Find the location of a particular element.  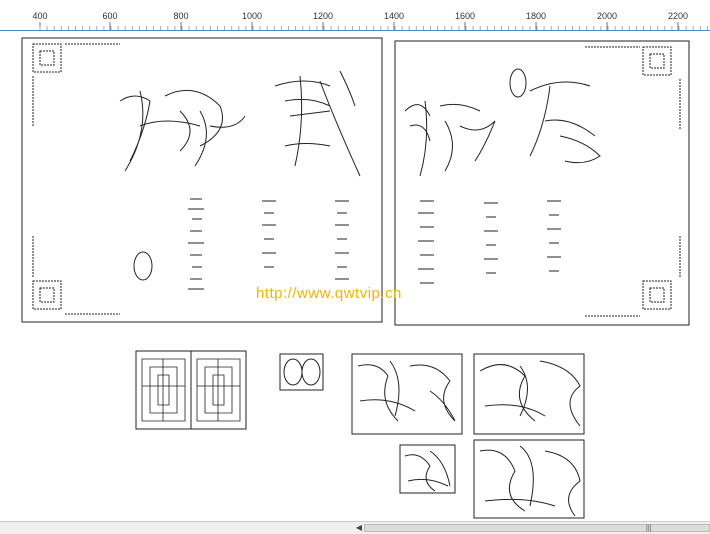

ruler-label: 1600 is located at coordinates (465, 16).